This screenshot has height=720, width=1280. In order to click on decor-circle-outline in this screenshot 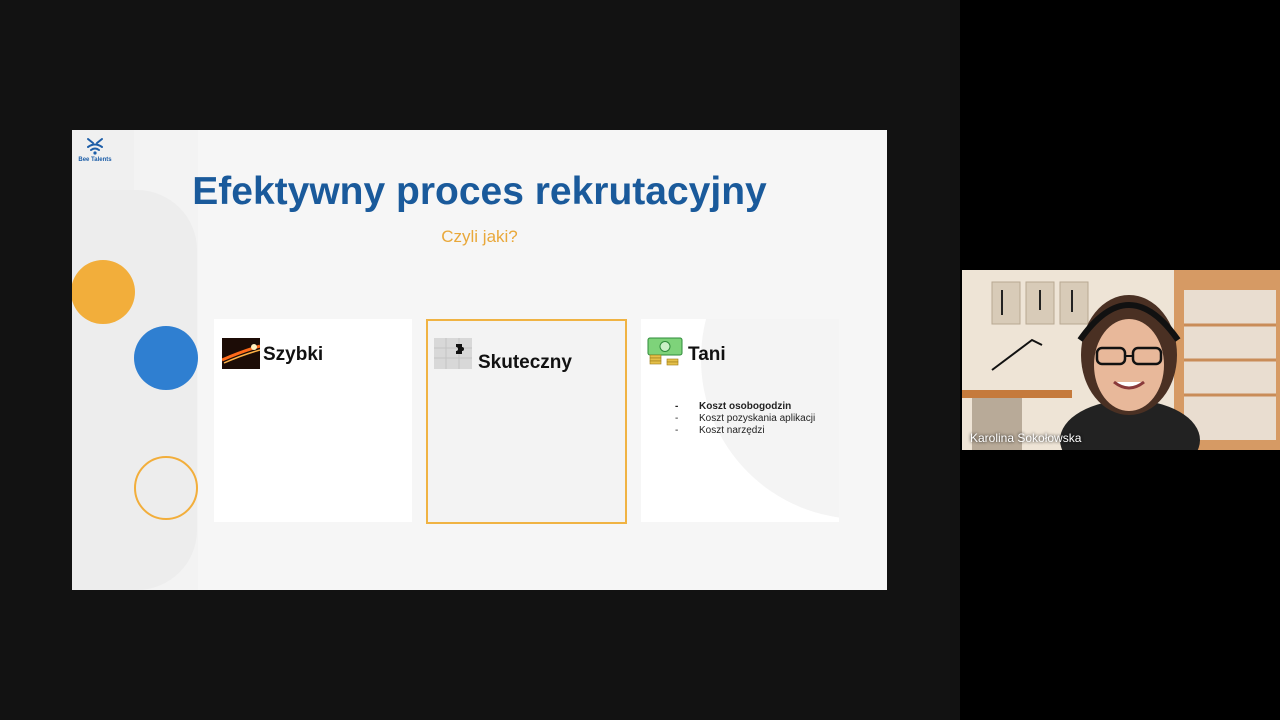, I will do `click(166, 488)`.